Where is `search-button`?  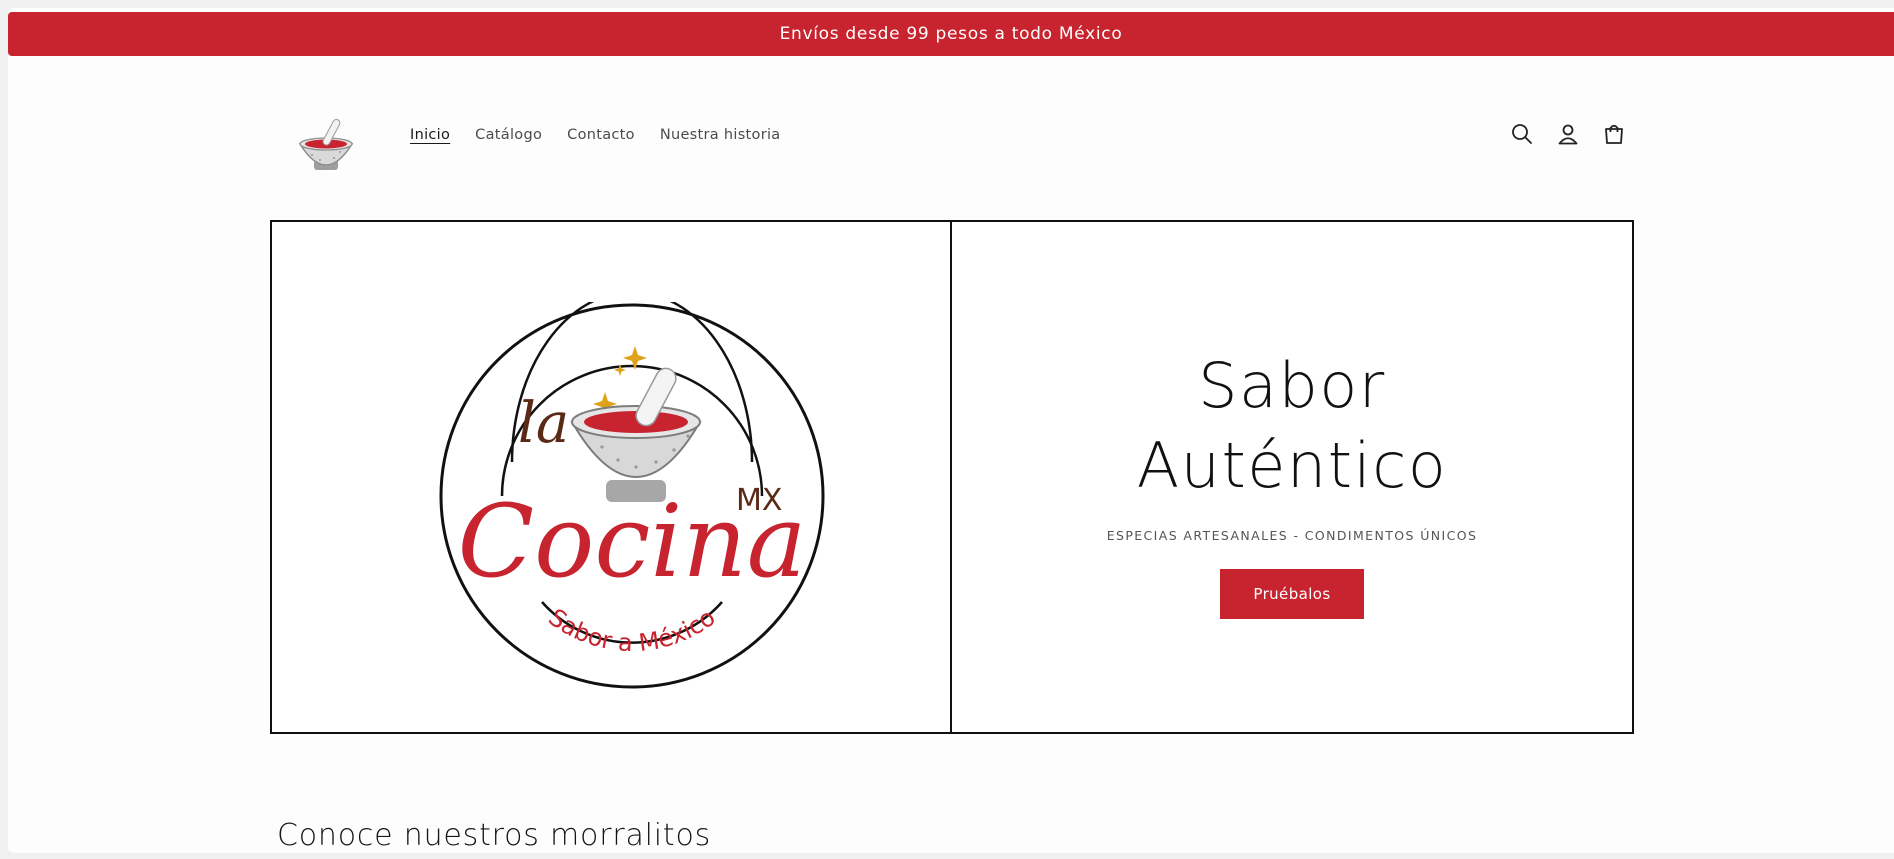 search-button is located at coordinates (1522, 134).